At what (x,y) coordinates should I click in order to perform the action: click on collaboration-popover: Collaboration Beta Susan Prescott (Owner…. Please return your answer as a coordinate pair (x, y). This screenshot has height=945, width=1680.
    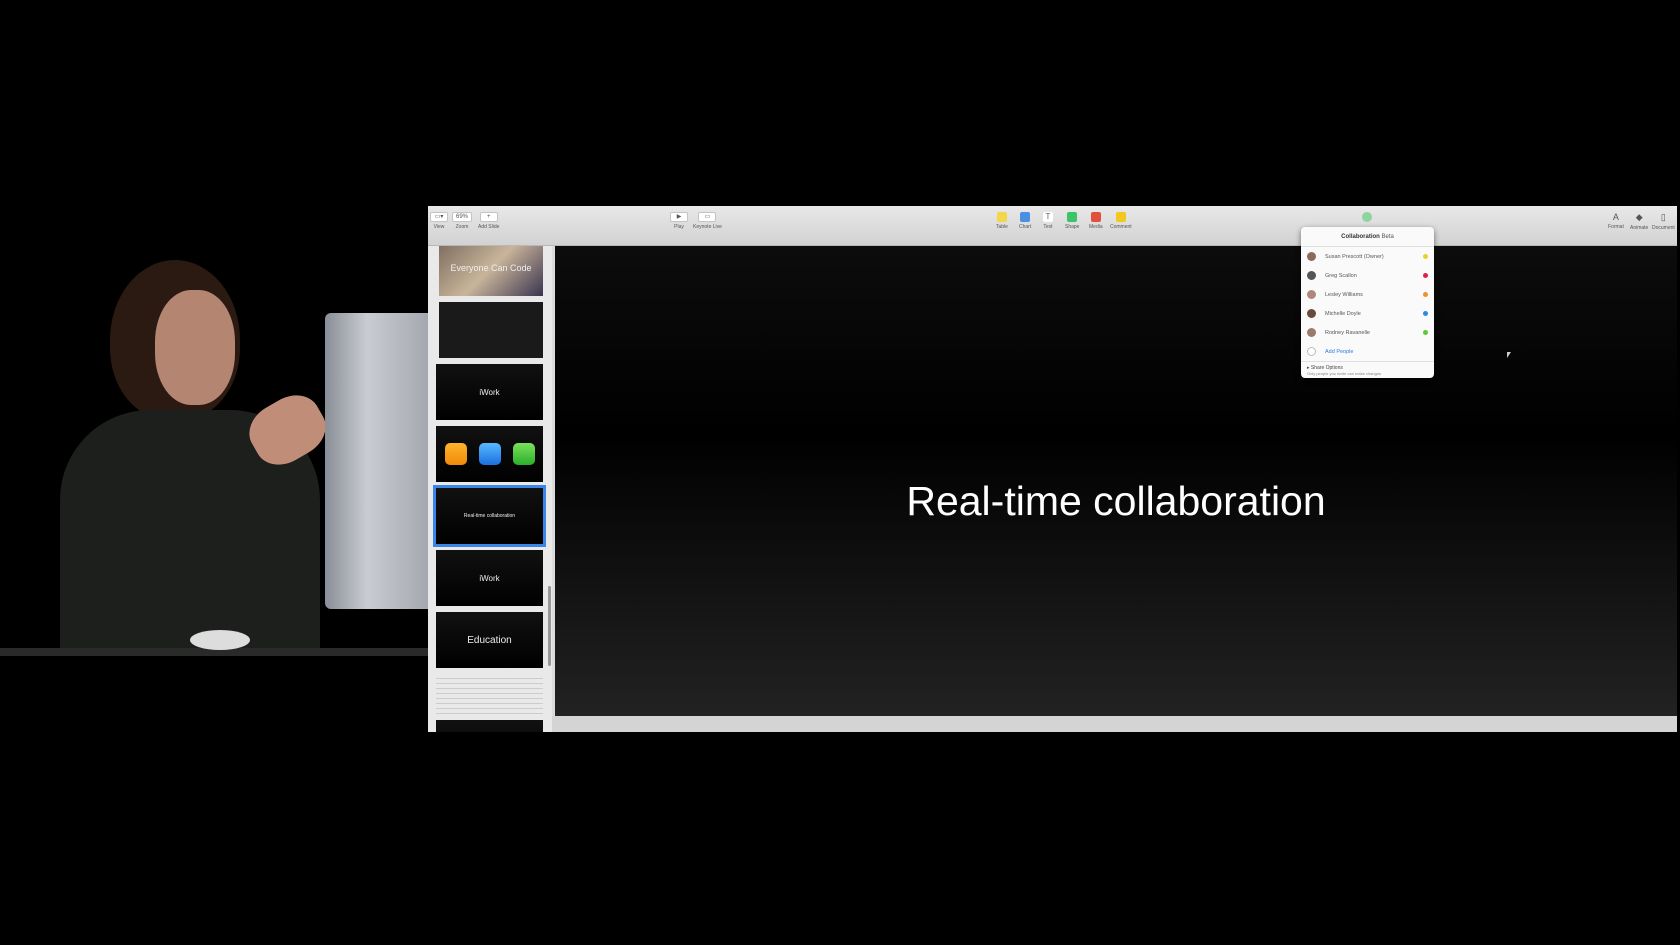
    Looking at the image, I should click on (1367, 302).